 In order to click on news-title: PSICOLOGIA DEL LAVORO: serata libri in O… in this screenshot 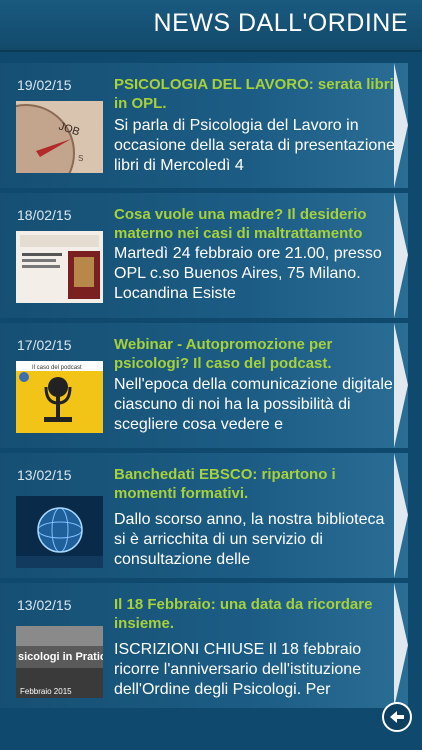, I will do `click(254, 94)`.